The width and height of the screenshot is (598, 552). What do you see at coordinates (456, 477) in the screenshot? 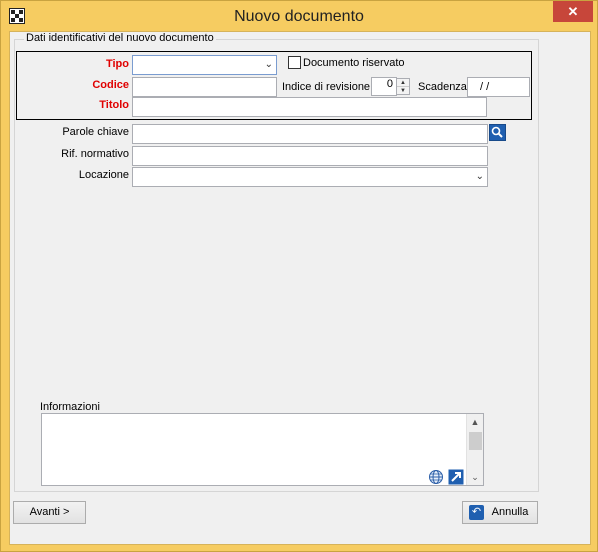
I see `open-link-icon` at bounding box center [456, 477].